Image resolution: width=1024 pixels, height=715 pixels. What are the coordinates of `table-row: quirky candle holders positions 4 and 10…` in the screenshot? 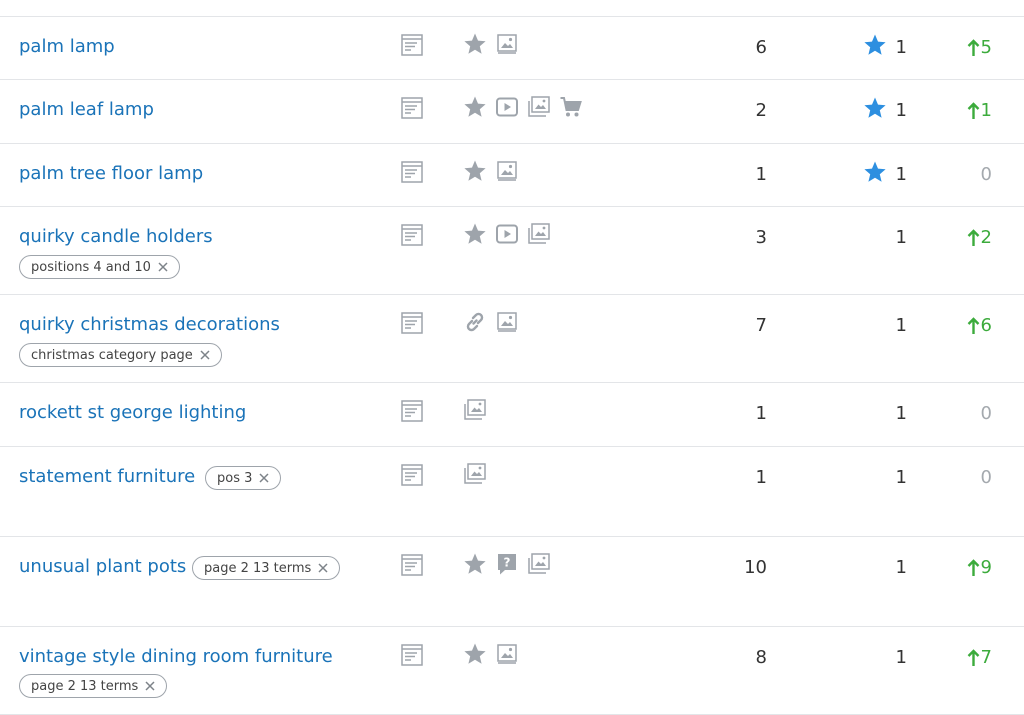 It's located at (512, 251).